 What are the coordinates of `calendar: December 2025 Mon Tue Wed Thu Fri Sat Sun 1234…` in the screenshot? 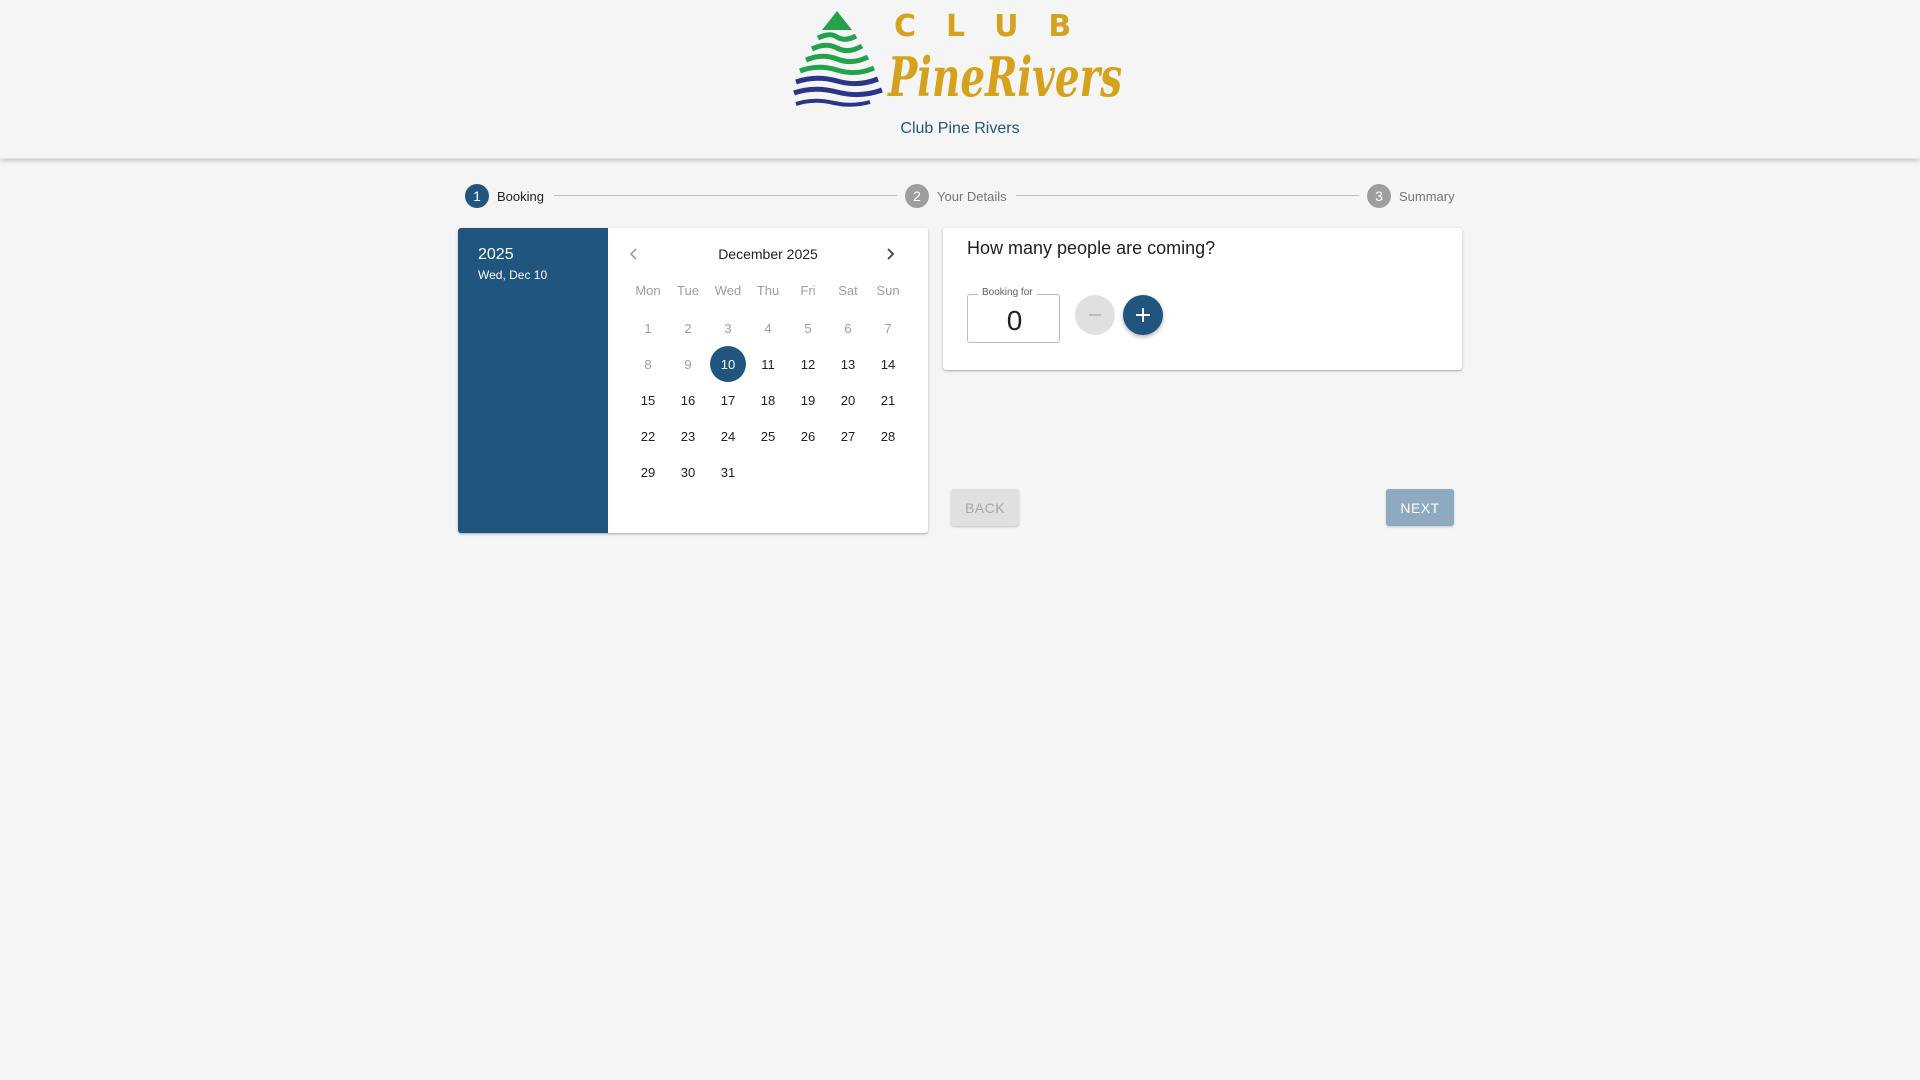 It's located at (768, 380).